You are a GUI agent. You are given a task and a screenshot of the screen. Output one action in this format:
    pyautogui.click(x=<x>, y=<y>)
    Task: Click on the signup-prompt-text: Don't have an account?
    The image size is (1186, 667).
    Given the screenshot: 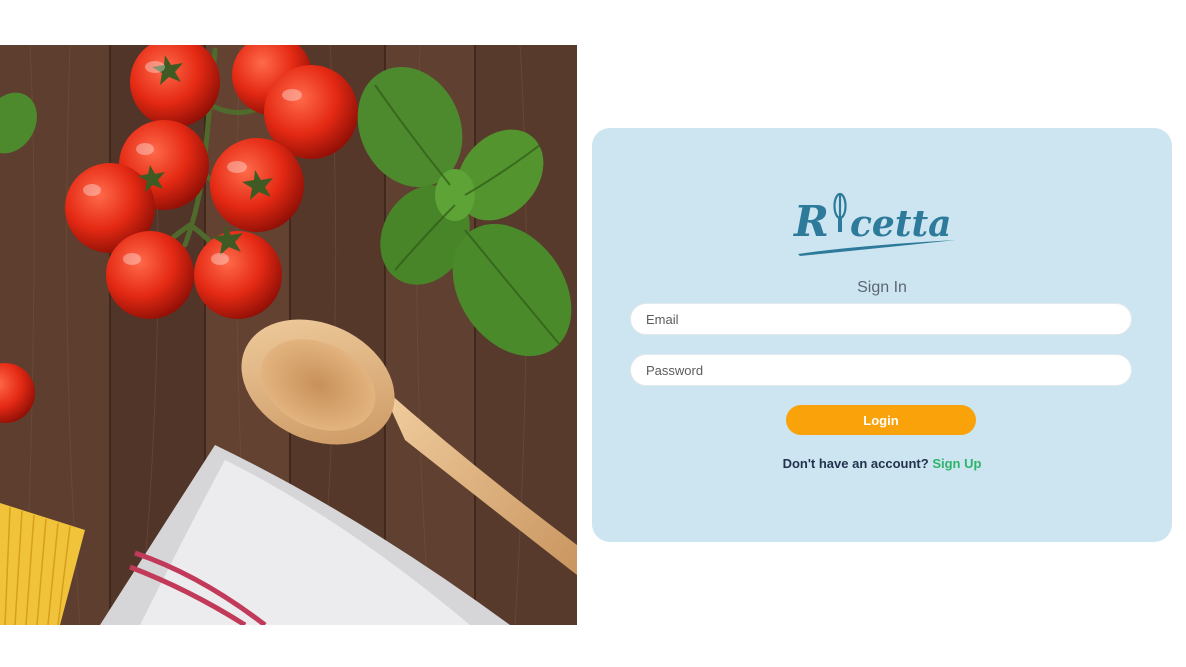 What is the action you would take?
    pyautogui.click(x=855, y=463)
    